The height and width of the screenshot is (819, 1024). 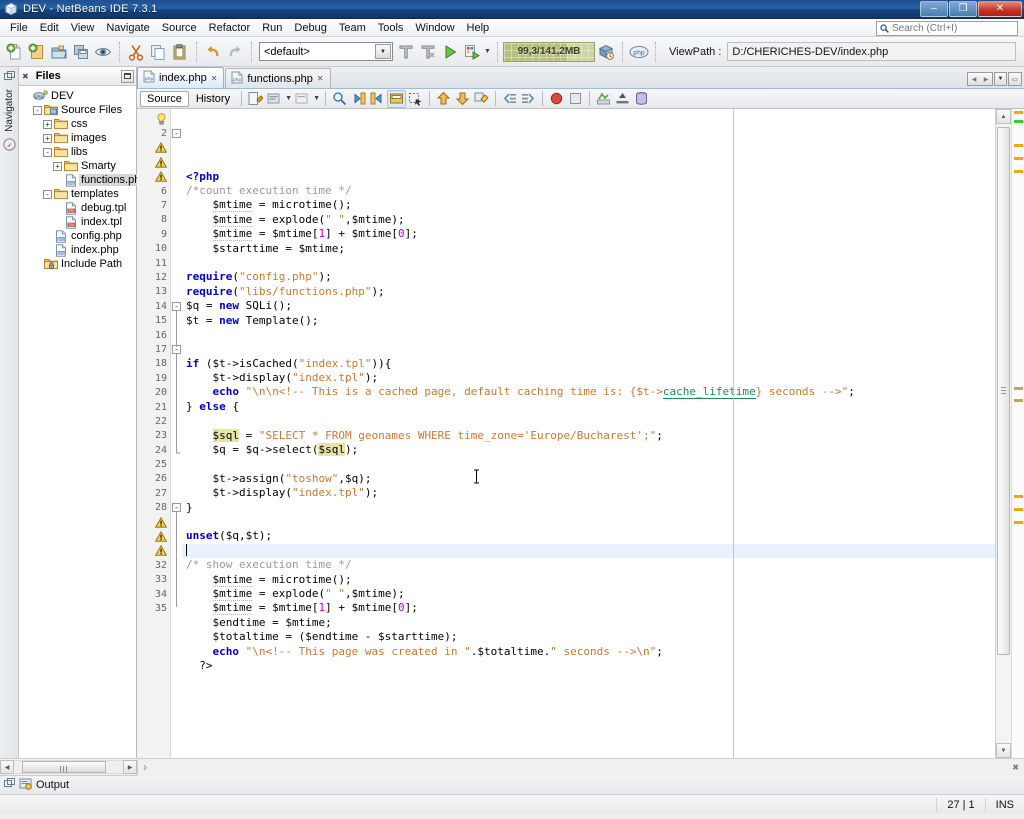 What do you see at coordinates (59, 52) in the screenshot?
I see `open-project-button` at bounding box center [59, 52].